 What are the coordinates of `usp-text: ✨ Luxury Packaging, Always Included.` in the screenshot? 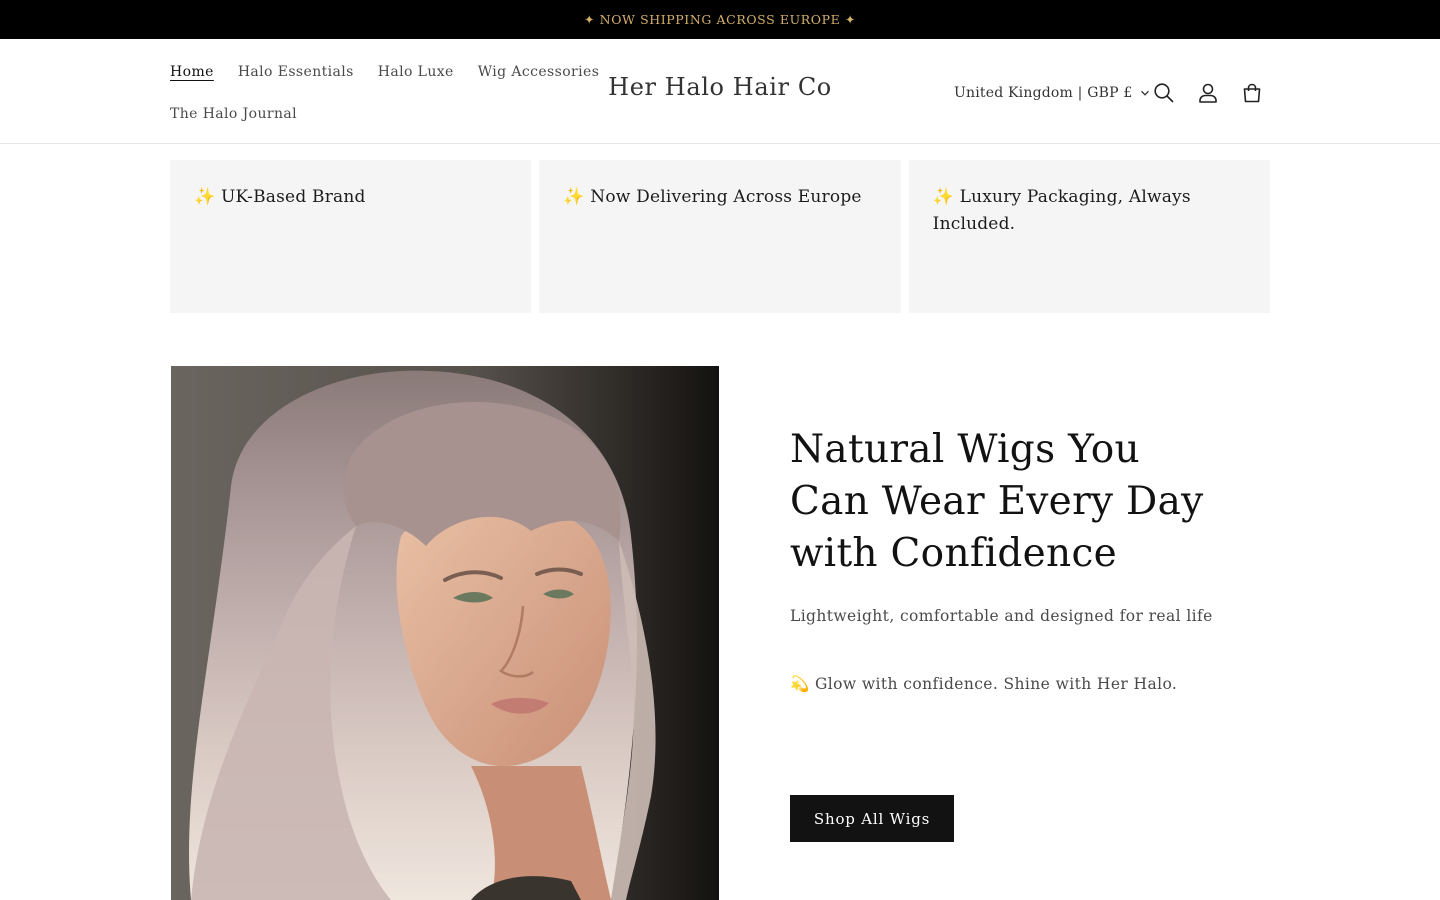 It's located at (1061, 210).